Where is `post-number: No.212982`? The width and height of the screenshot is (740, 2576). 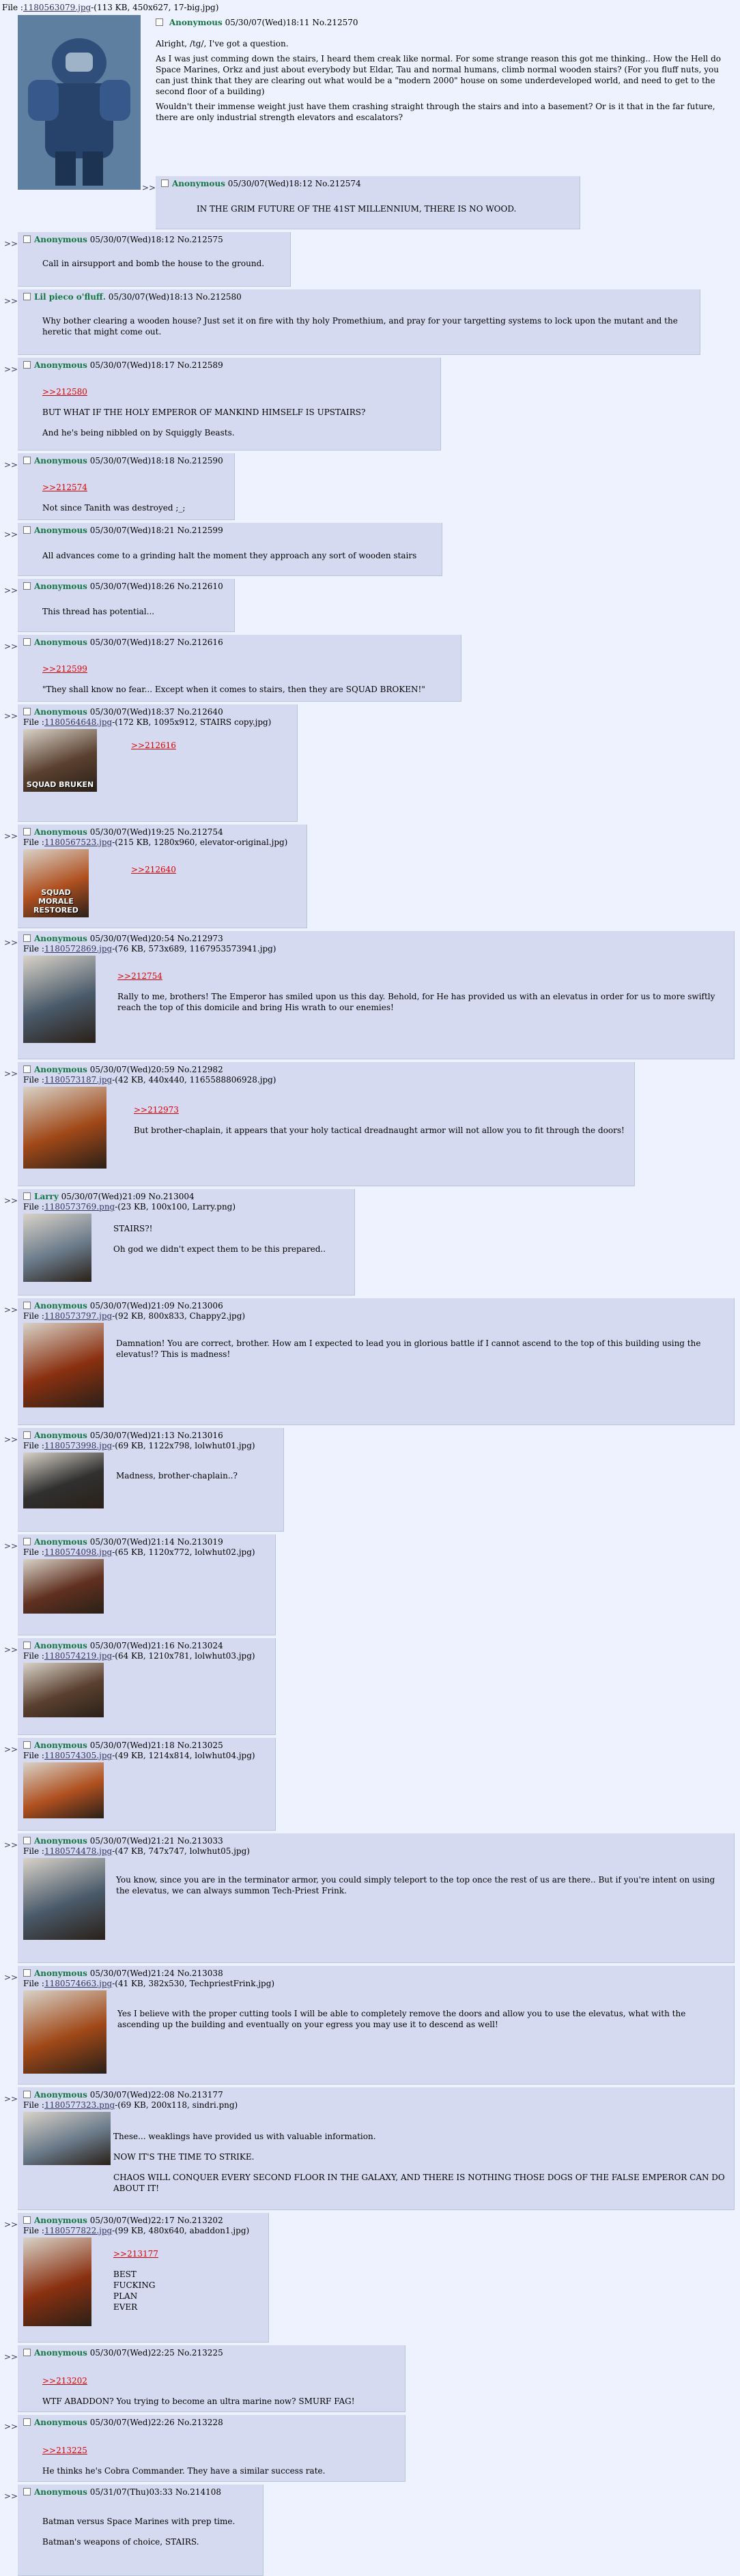 post-number: No.212982 is located at coordinates (200, 1069).